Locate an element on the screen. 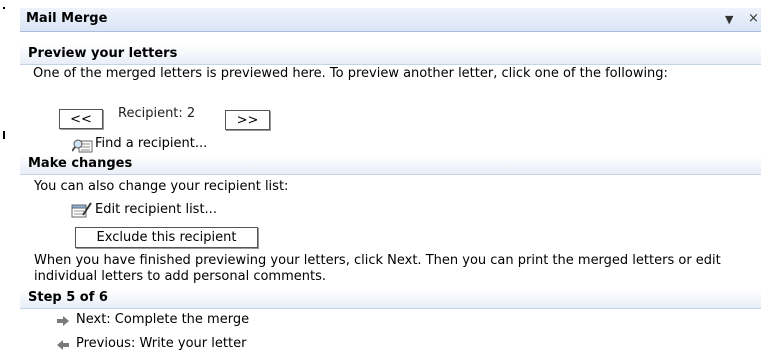  changes-description: You can also change your recipient list: is located at coordinates (161, 186).